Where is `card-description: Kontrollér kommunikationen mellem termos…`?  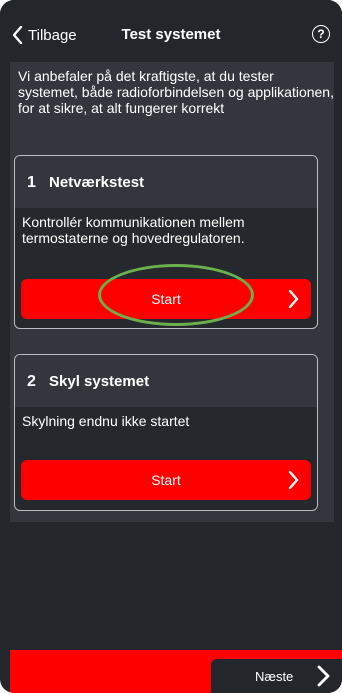 card-description: Kontrollér kommunikationen mellem termos… is located at coordinates (133, 230).